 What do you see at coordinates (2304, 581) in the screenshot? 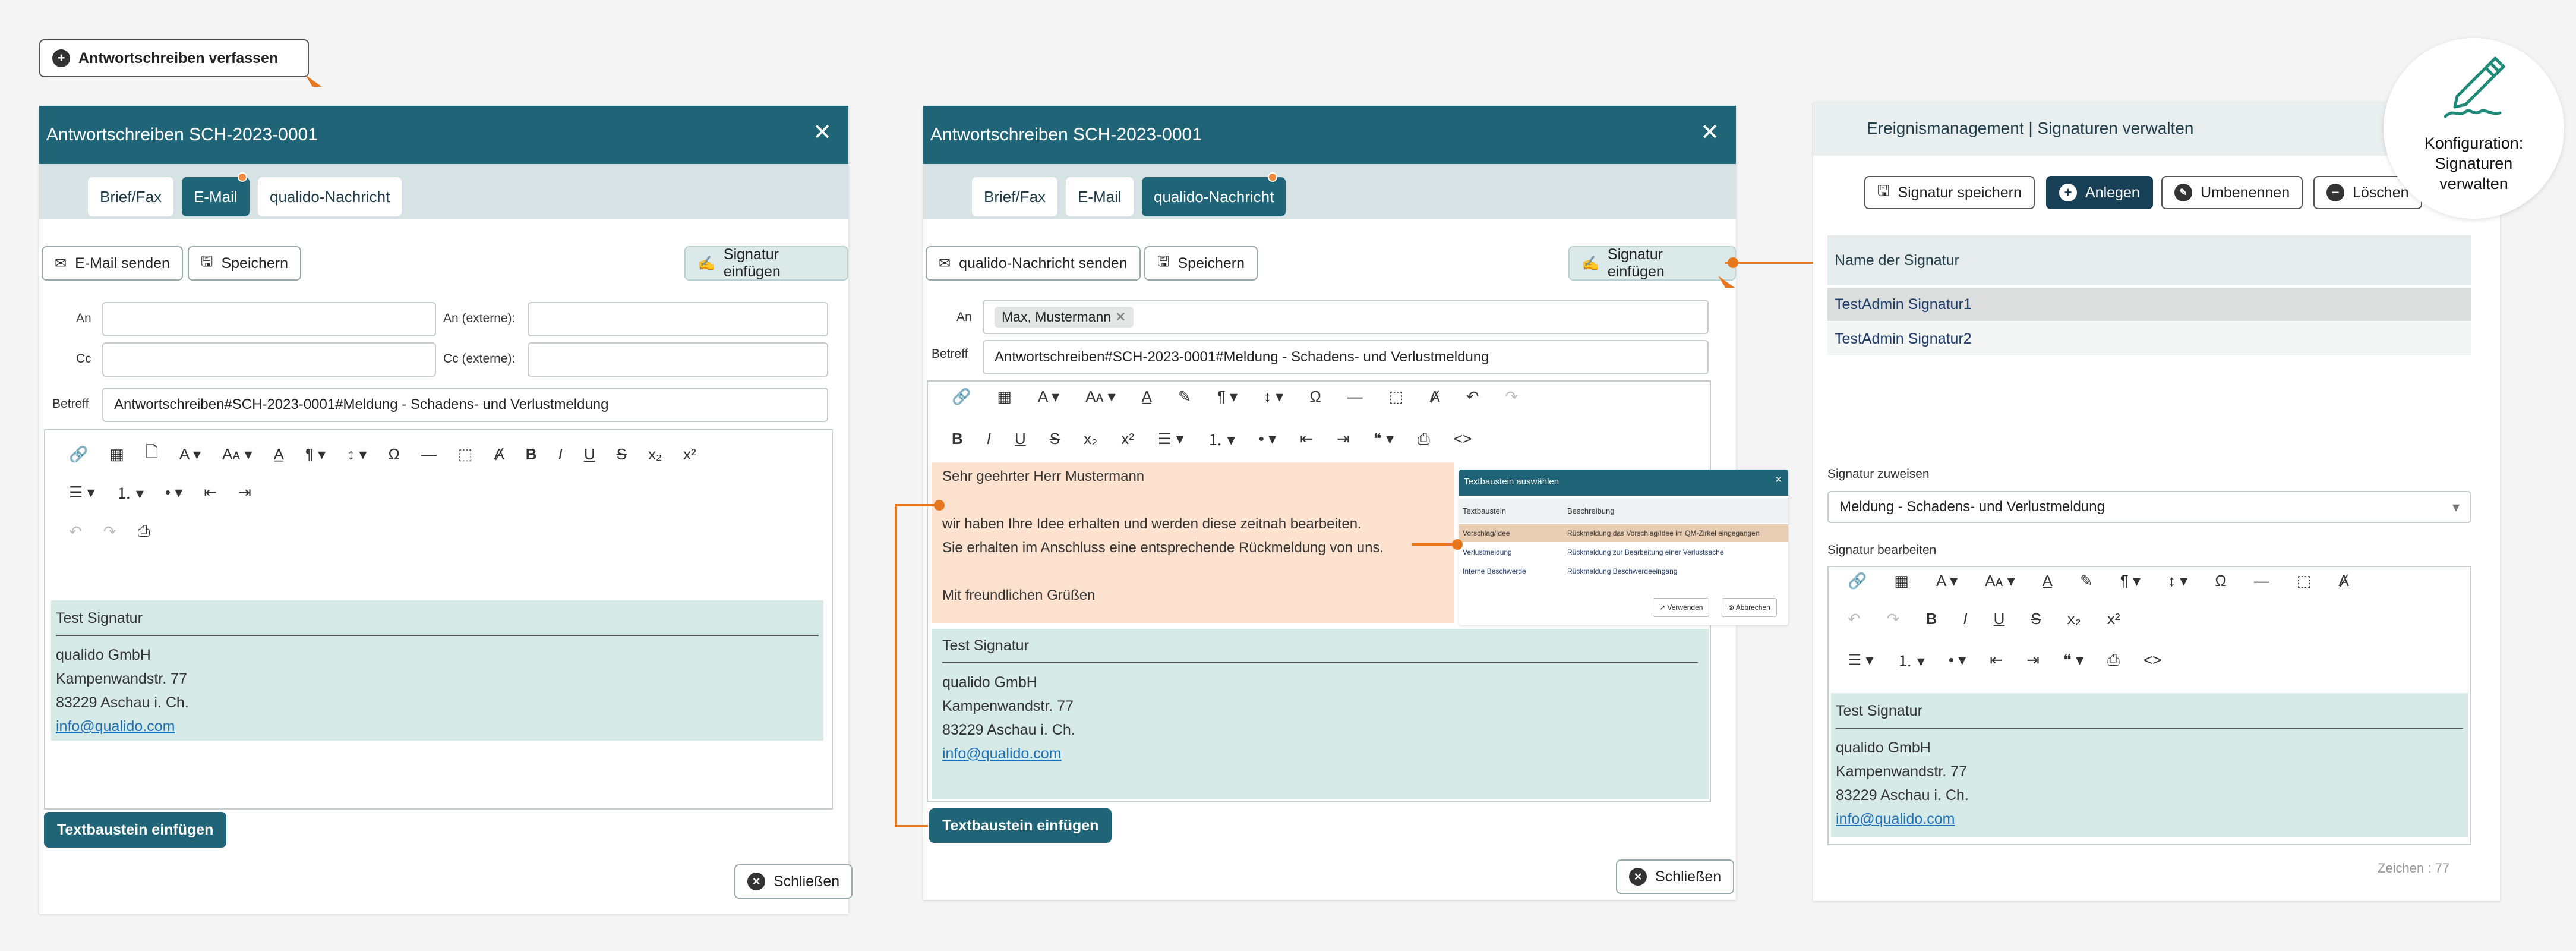
I see `select-all-icon: ⬚` at bounding box center [2304, 581].